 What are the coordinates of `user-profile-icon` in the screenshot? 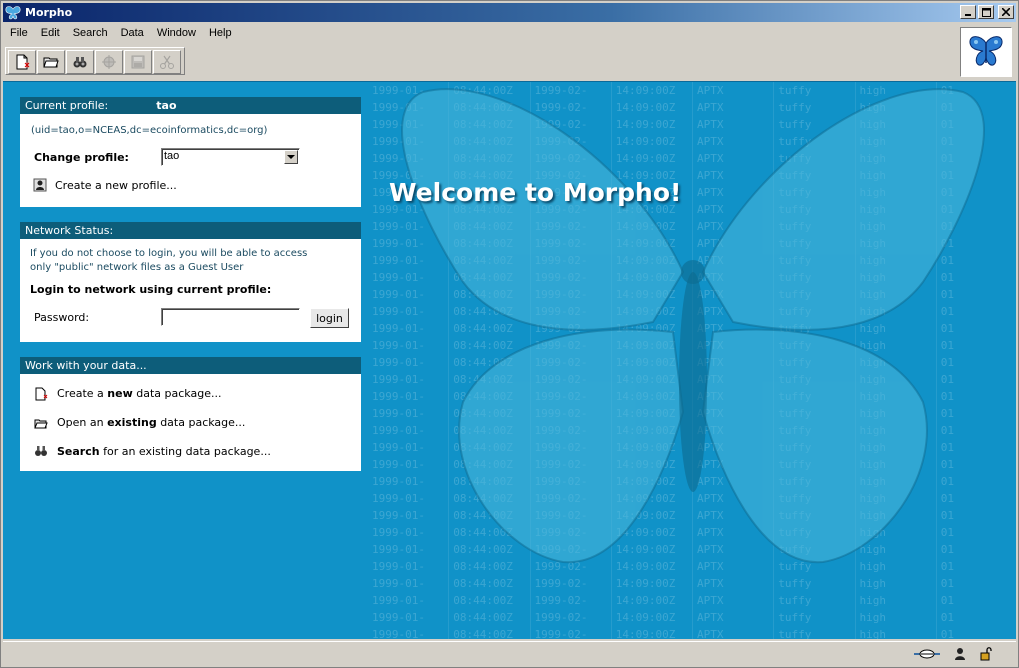 It's located at (960, 654).